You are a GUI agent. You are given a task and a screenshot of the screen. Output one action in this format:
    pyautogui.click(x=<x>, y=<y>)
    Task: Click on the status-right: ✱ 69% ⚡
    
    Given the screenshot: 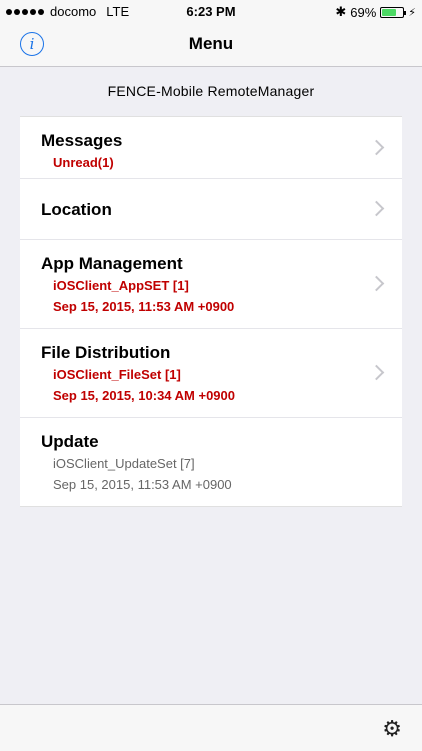 What is the action you would take?
    pyautogui.click(x=375, y=12)
    